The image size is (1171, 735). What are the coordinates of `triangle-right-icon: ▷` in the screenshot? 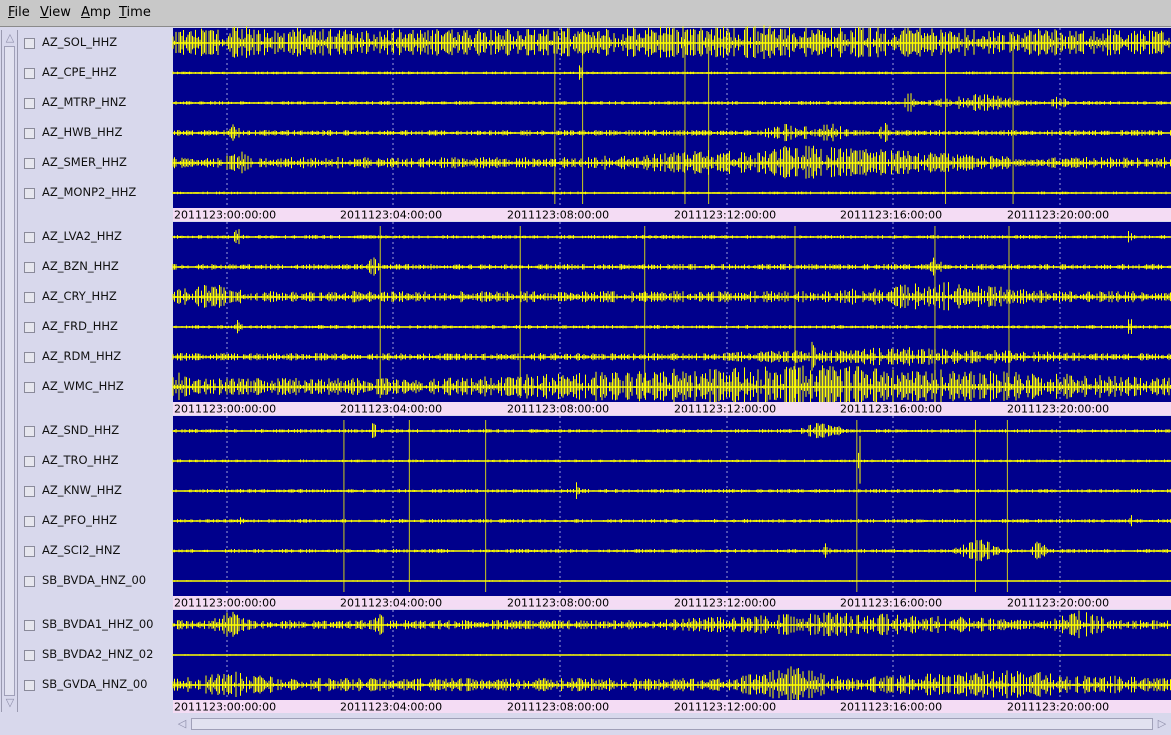 It's located at (1162, 724).